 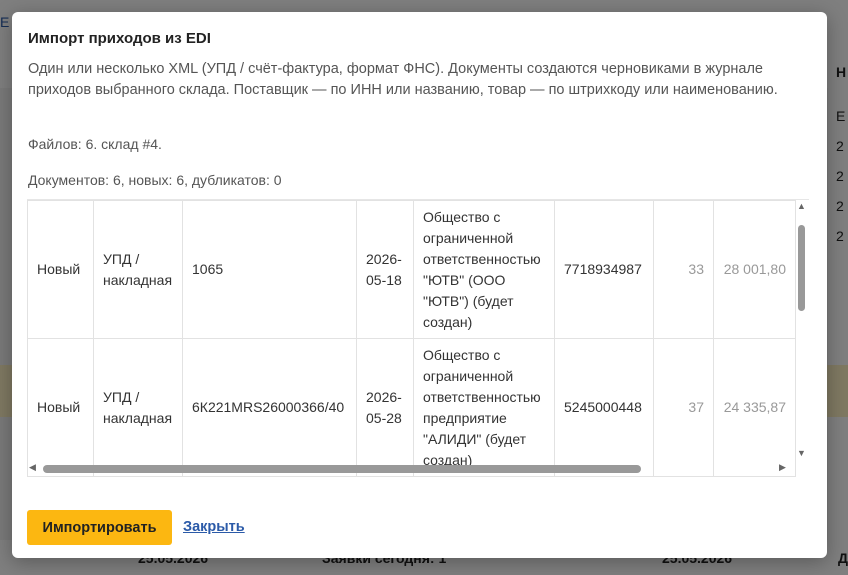 What do you see at coordinates (801, 453) in the screenshot?
I see `scroll-down-arrow-icon: ▼` at bounding box center [801, 453].